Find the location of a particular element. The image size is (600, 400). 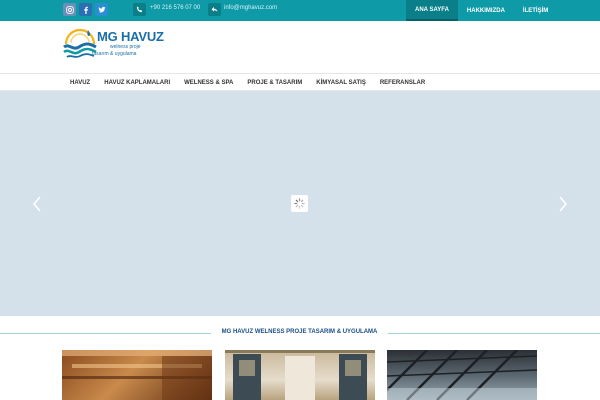

divider-right is located at coordinates (494, 333).